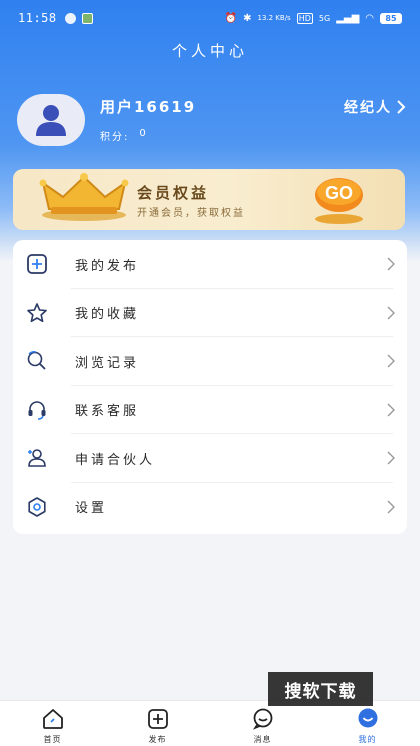 Image resolution: width=420 pixels, height=746 pixels. Describe the element at coordinates (37, 313) in the screenshot. I see `star-icon` at that location.